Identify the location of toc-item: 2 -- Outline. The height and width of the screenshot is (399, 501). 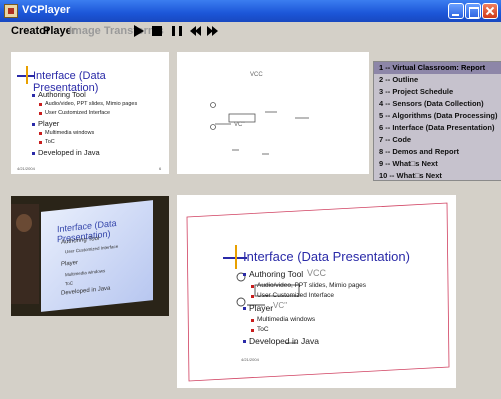
(437, 80).